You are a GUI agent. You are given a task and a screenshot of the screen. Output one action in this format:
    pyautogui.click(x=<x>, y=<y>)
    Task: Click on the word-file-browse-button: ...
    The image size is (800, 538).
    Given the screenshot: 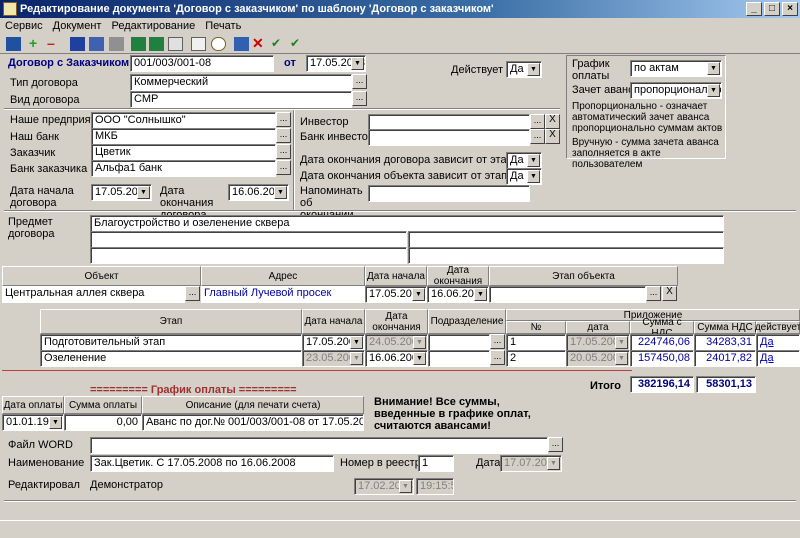 What is the action you would take?
    pyautogui.click(x=555, y=444)
    